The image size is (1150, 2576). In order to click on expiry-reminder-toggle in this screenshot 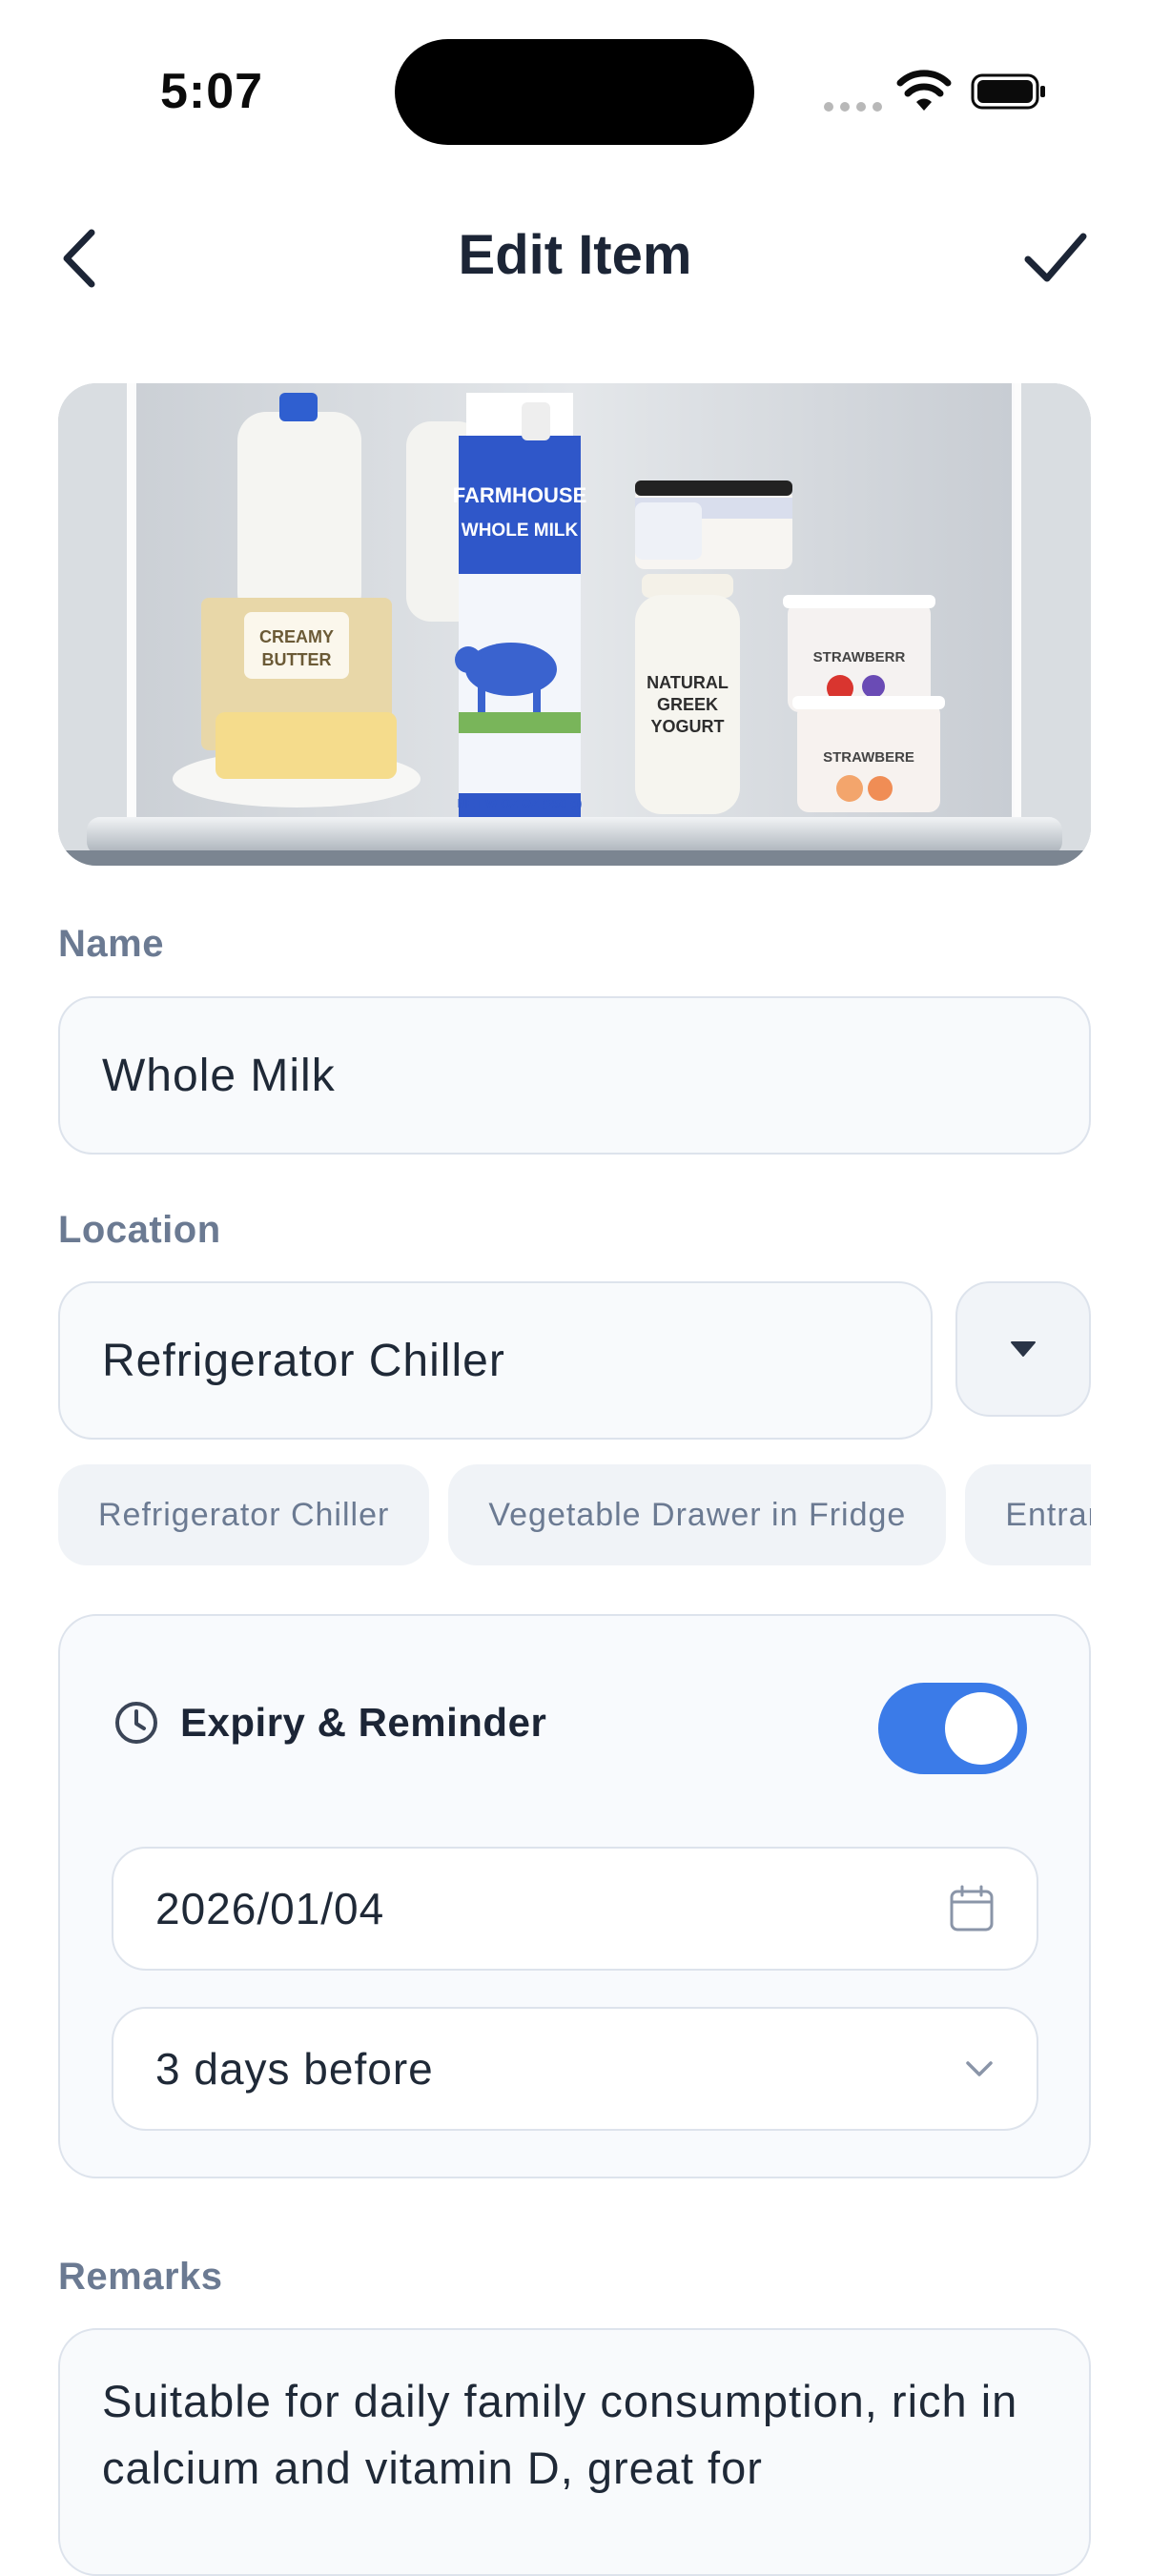, I will do `click(952, 1728)`.